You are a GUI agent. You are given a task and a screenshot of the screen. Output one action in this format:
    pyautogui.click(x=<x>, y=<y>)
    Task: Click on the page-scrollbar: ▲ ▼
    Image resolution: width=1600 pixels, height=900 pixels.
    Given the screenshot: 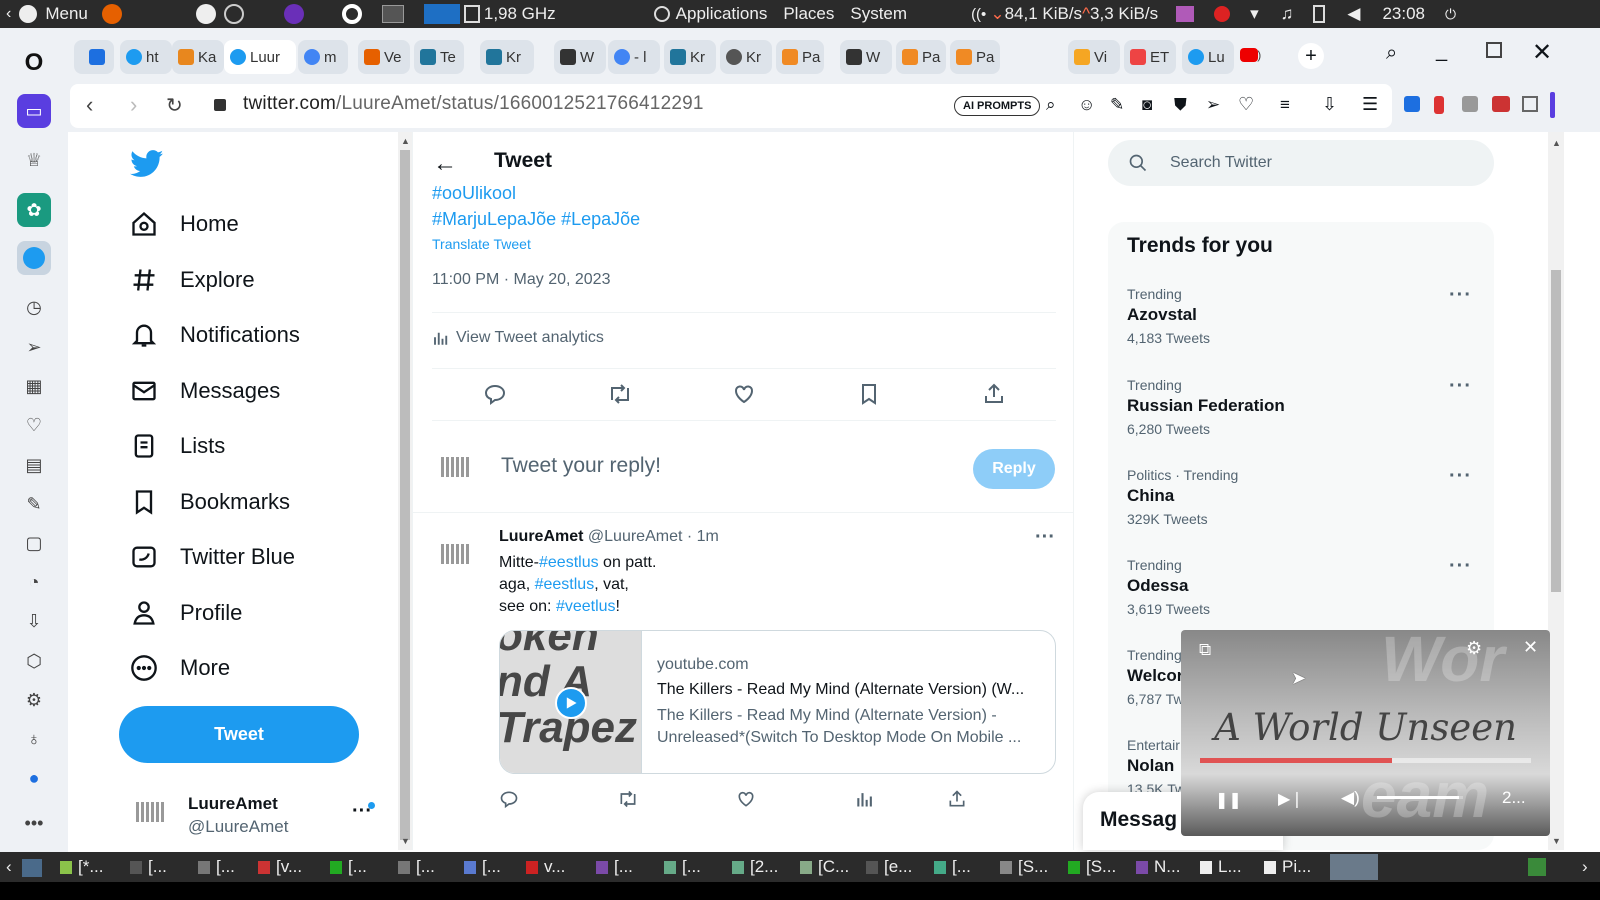 What is the action you would take?
    pyautogui.click(x=1556, y=491)
    